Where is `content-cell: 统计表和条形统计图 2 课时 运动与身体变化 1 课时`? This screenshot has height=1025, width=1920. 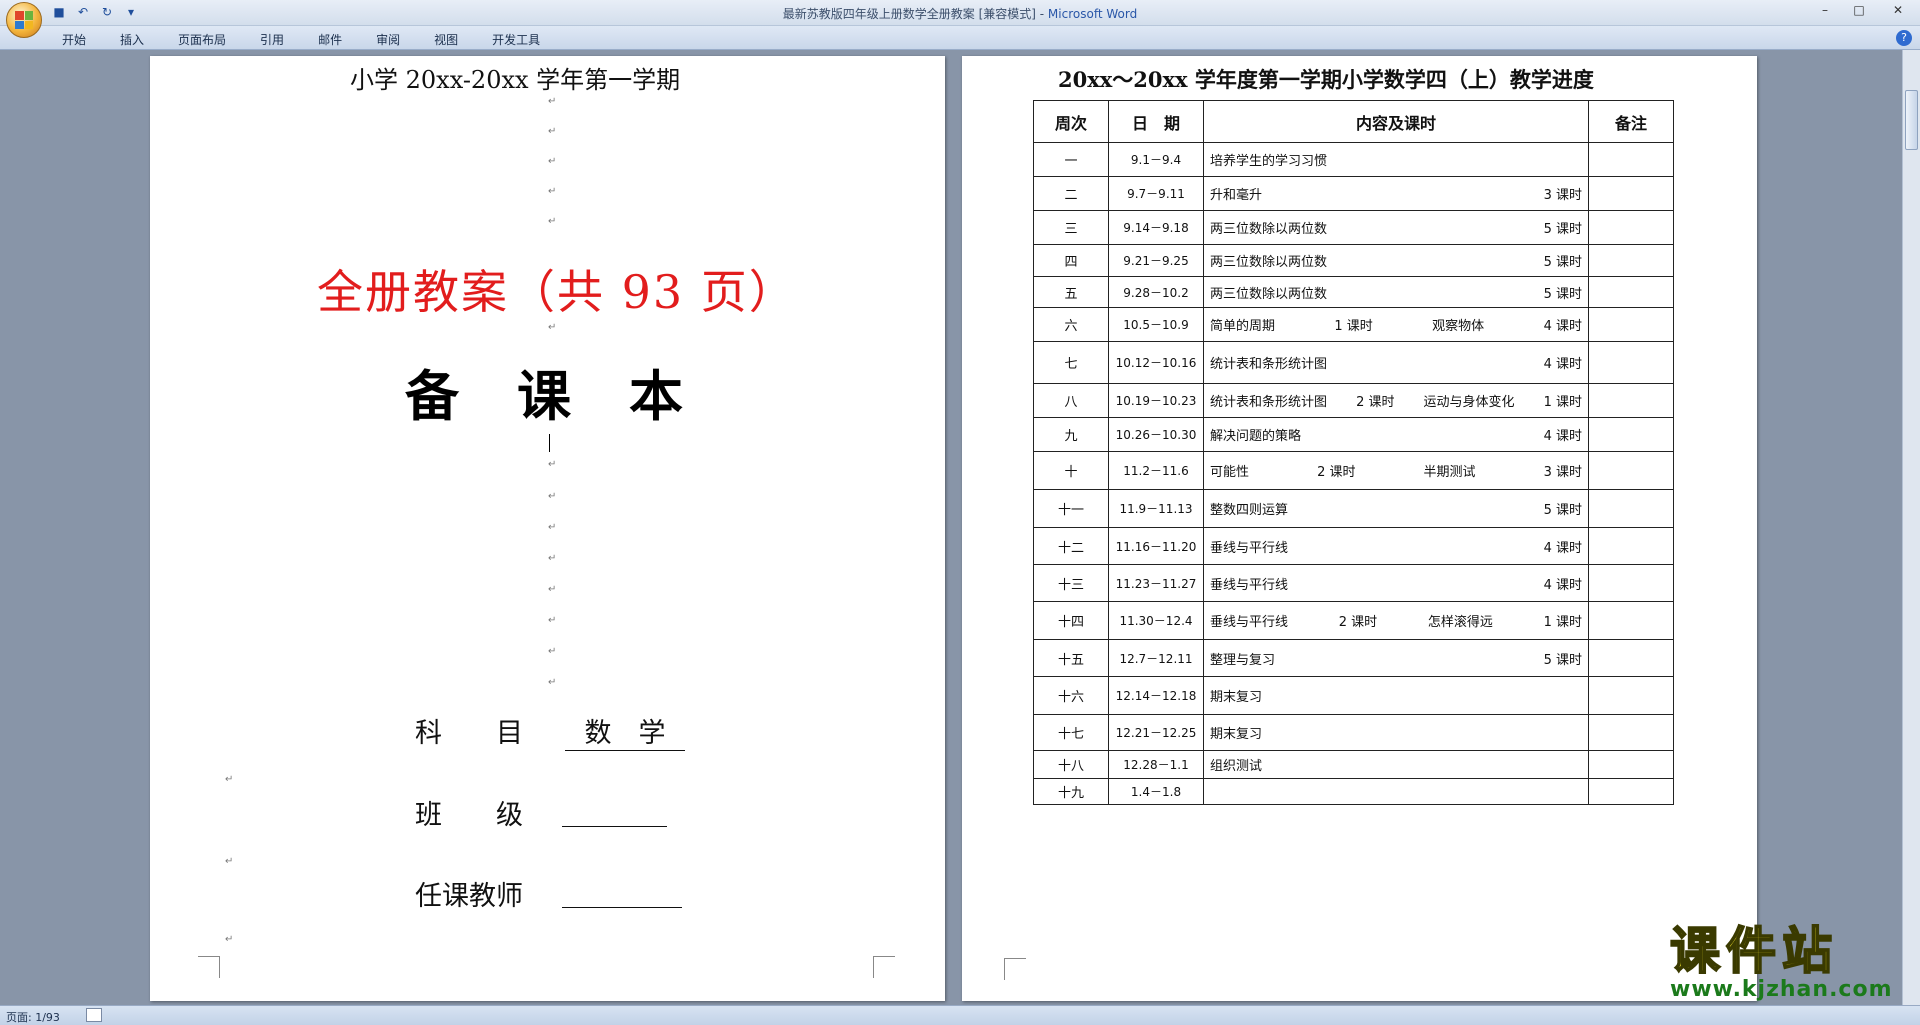 content-cell: 统计表和条形统计图 2 课时 运动与身体变化 1 课时 is located at coordinates (1396, 400).